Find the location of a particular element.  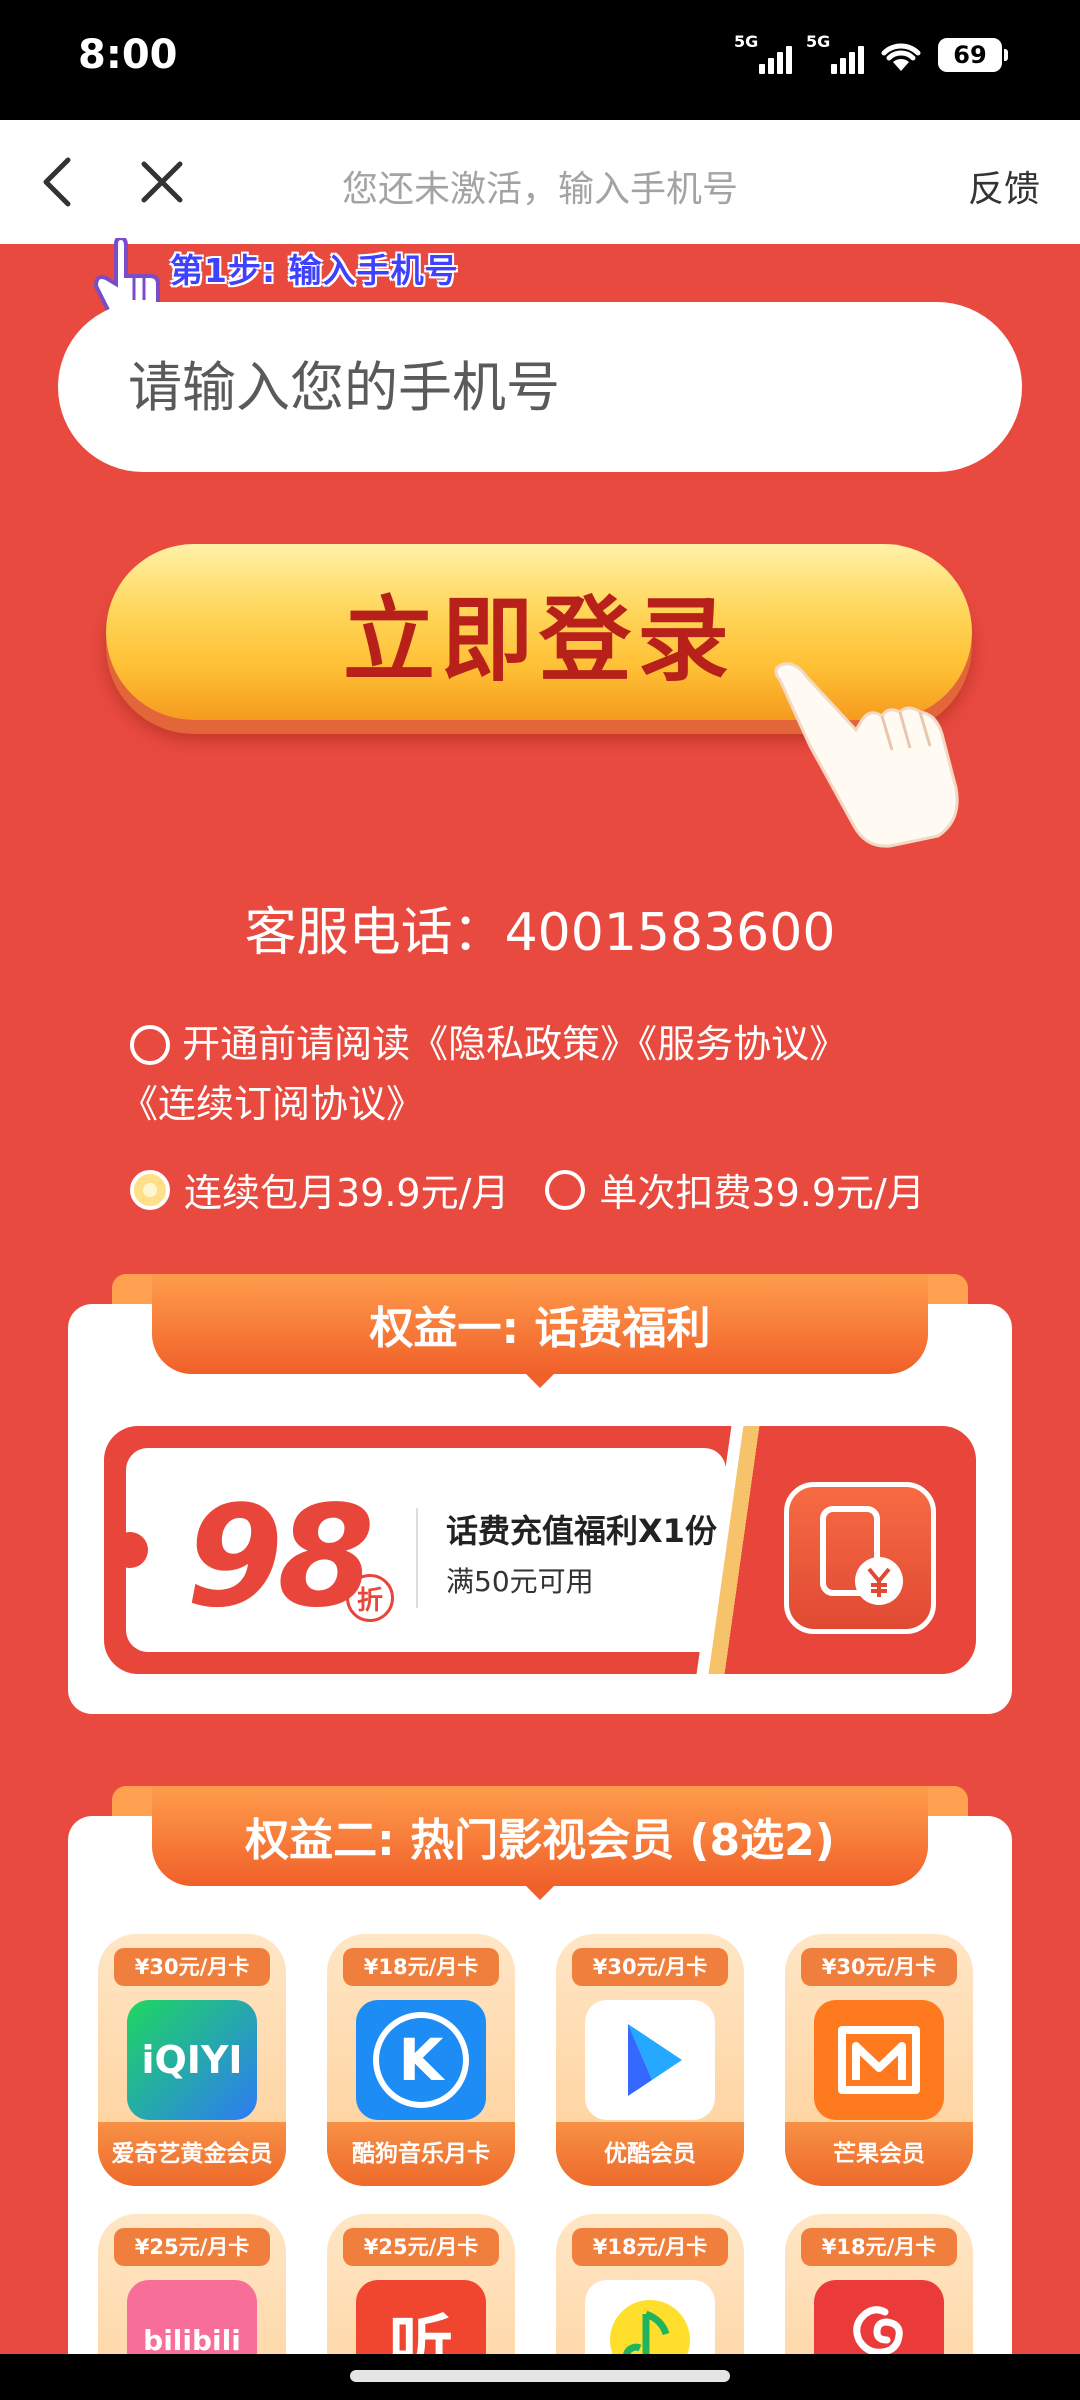

member-name: 酷狗音乐月卡 is located at coordinates (421, 2154).